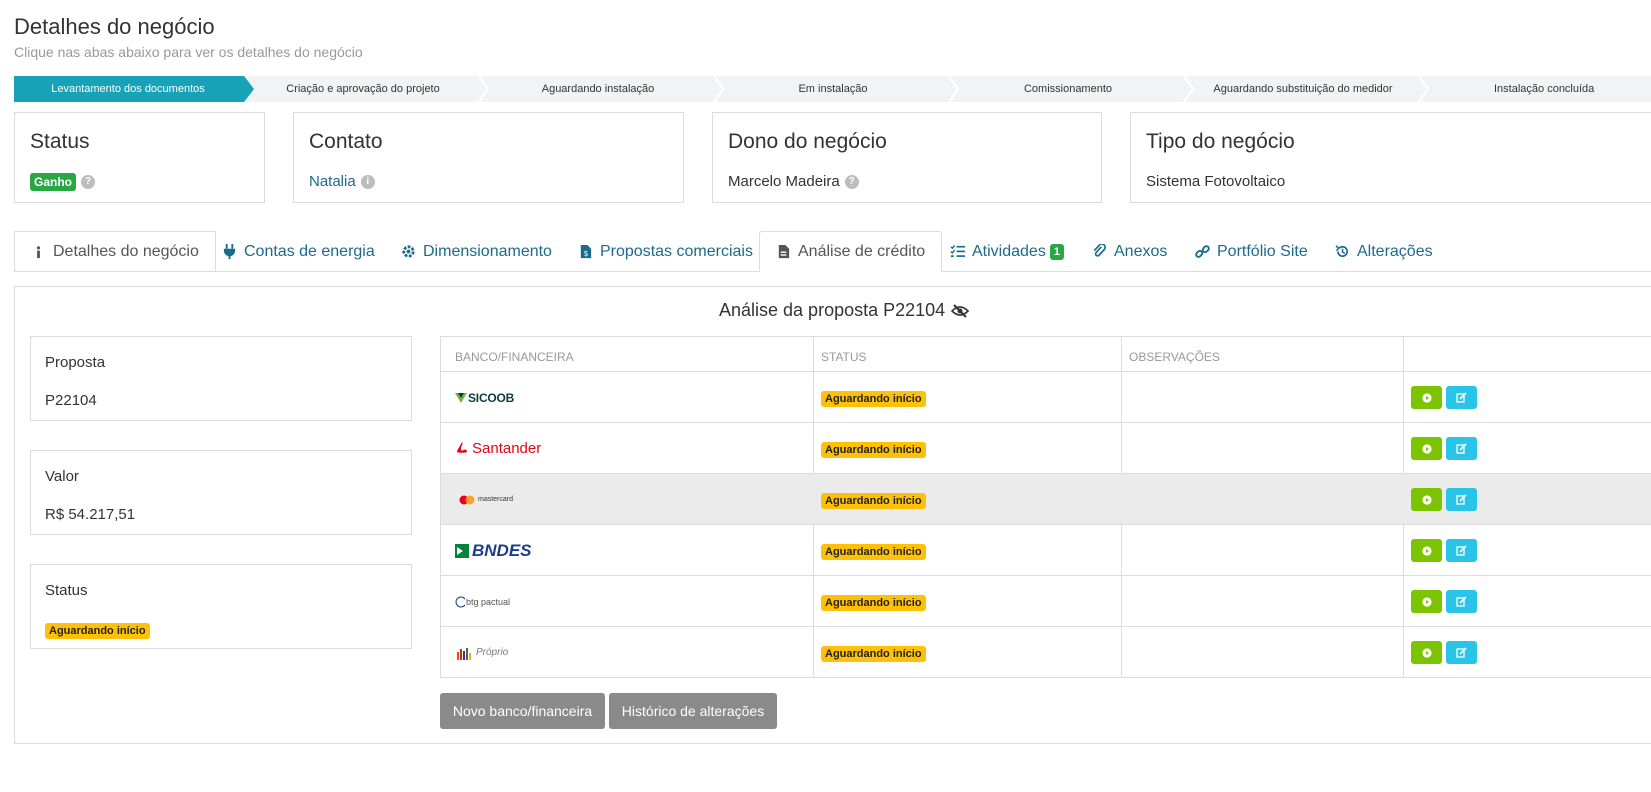 The image size is (1651, 792). Describe the element at coordinates (514, 357) in the screenshot. I see `column-header-bank: BANCO/FINANCEIRA` at that location.